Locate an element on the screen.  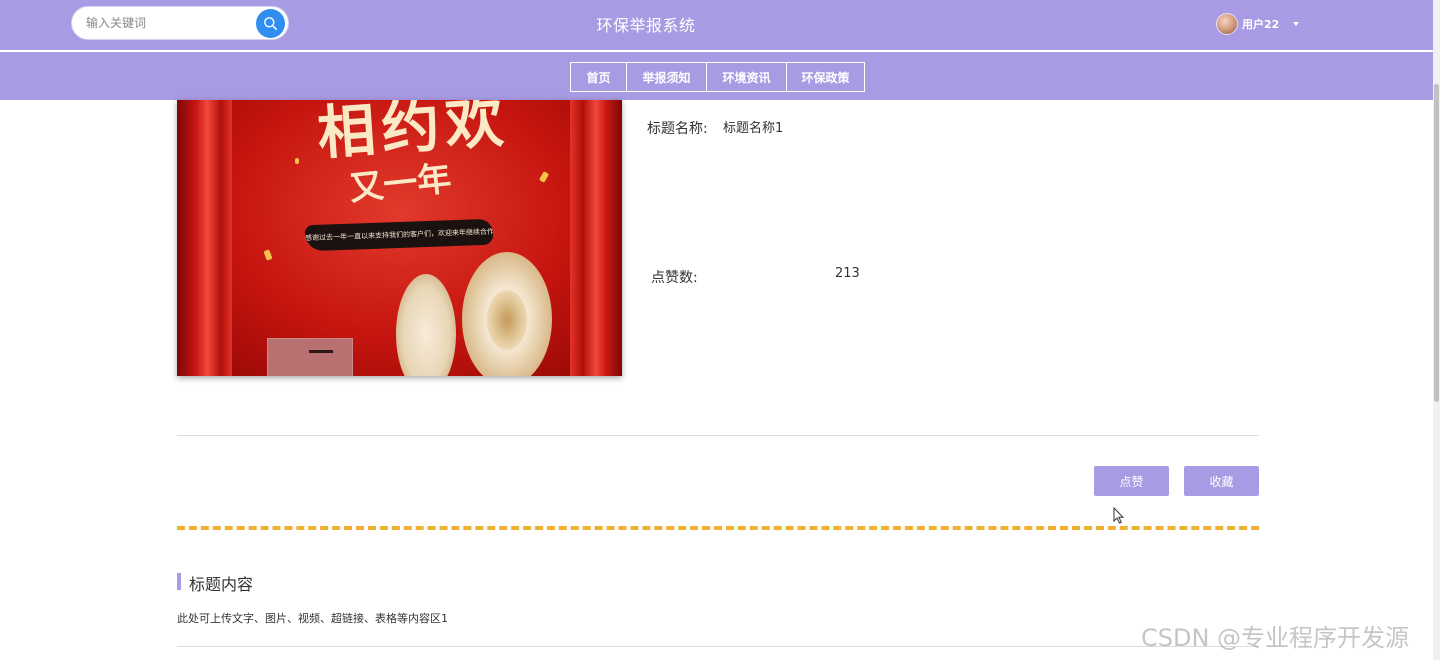
site-title: 环保举报系统 is located at coordinates (646, 25).